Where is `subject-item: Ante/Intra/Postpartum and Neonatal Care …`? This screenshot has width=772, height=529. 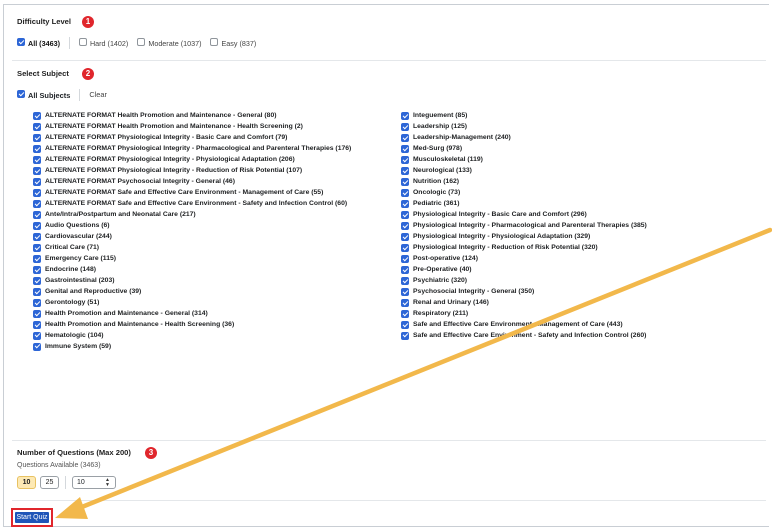 subject-item: Ante/Intra/Postpartum and Neonatal Care … is located at coordinates (213, 215).